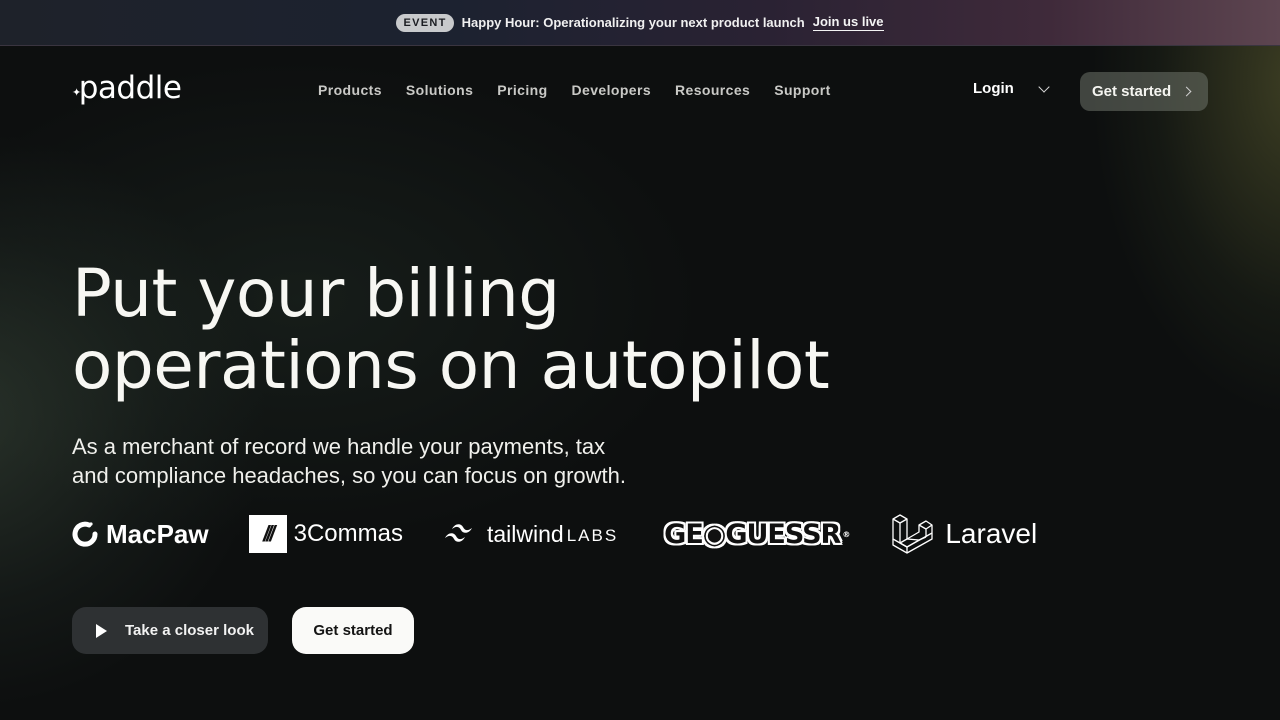  What do you see at coordinates (993, 88) in the screenshot?
I see `login-label: Login` at bounding box center [993, 88].